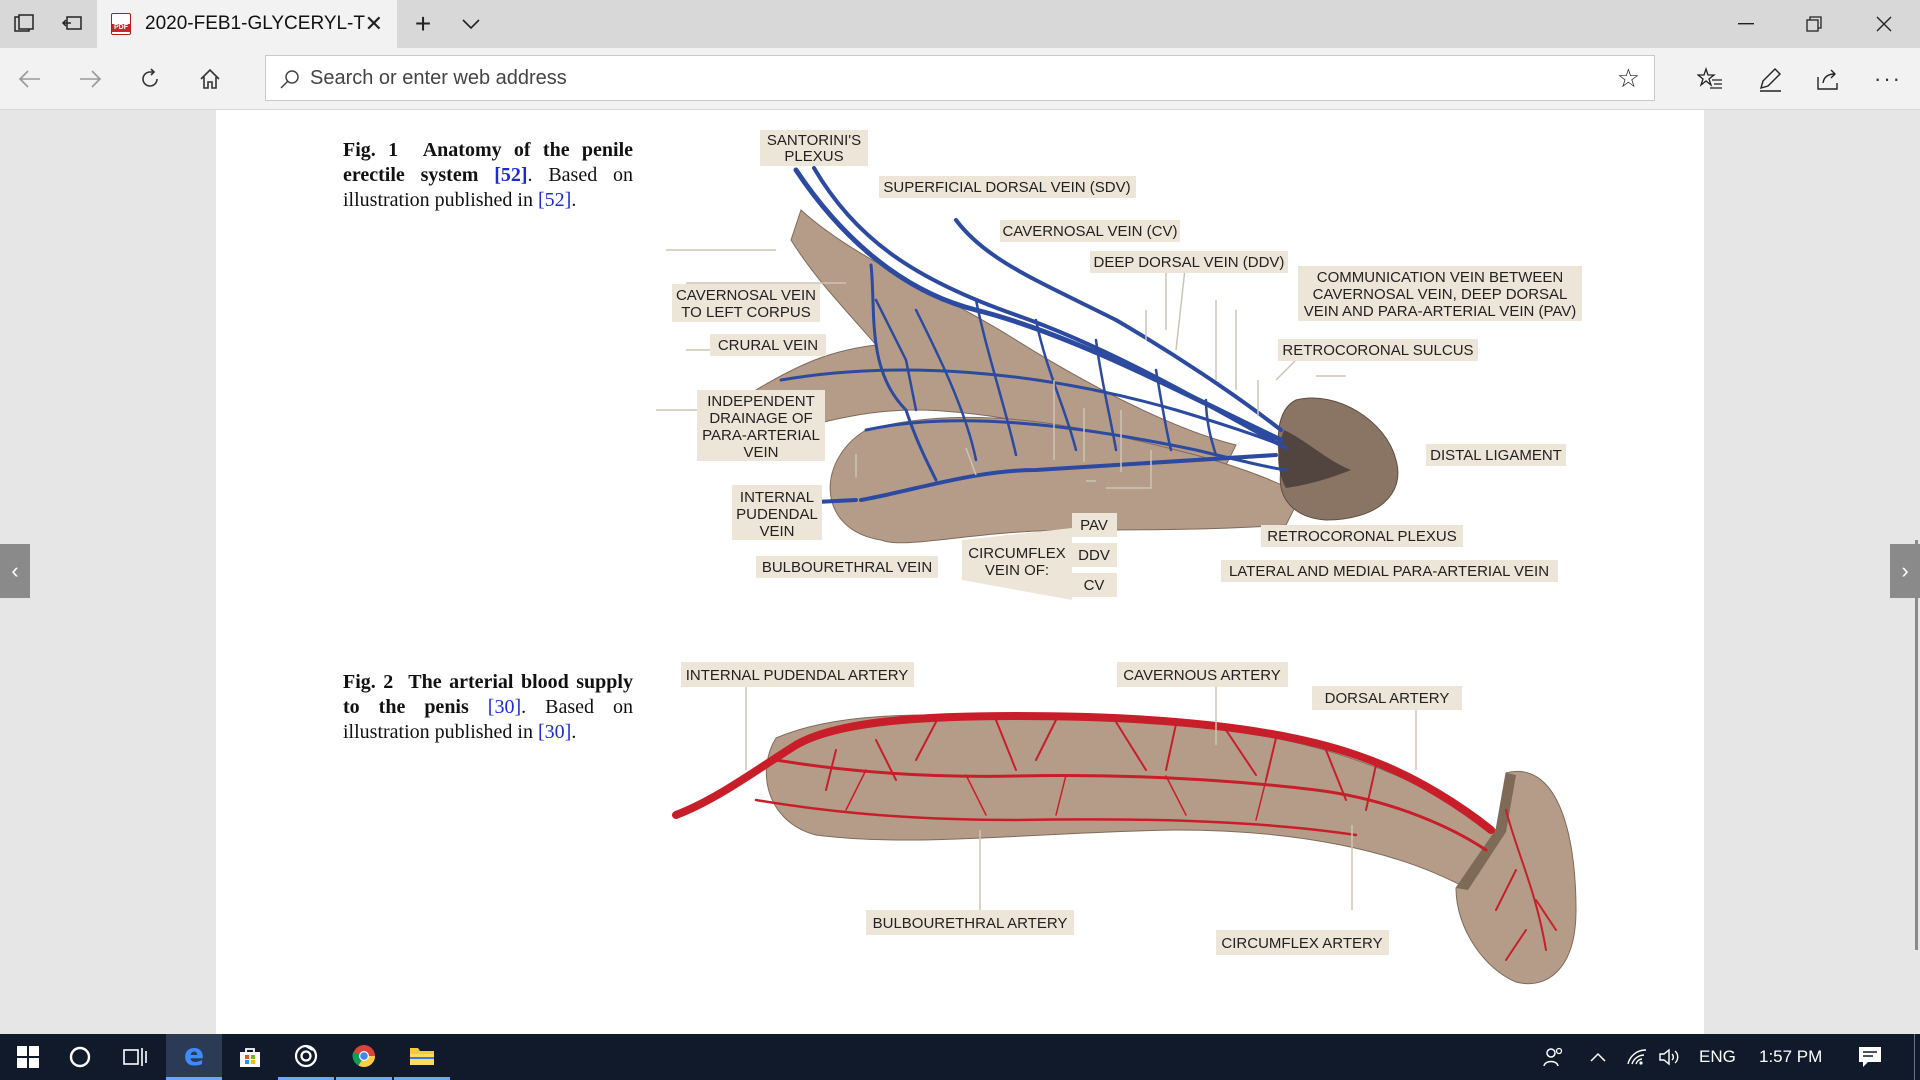 Image resolution: width=1920 pixels, height=1080 pixels. I want to click on language-indicator: ENG, so click(1717, 1057).